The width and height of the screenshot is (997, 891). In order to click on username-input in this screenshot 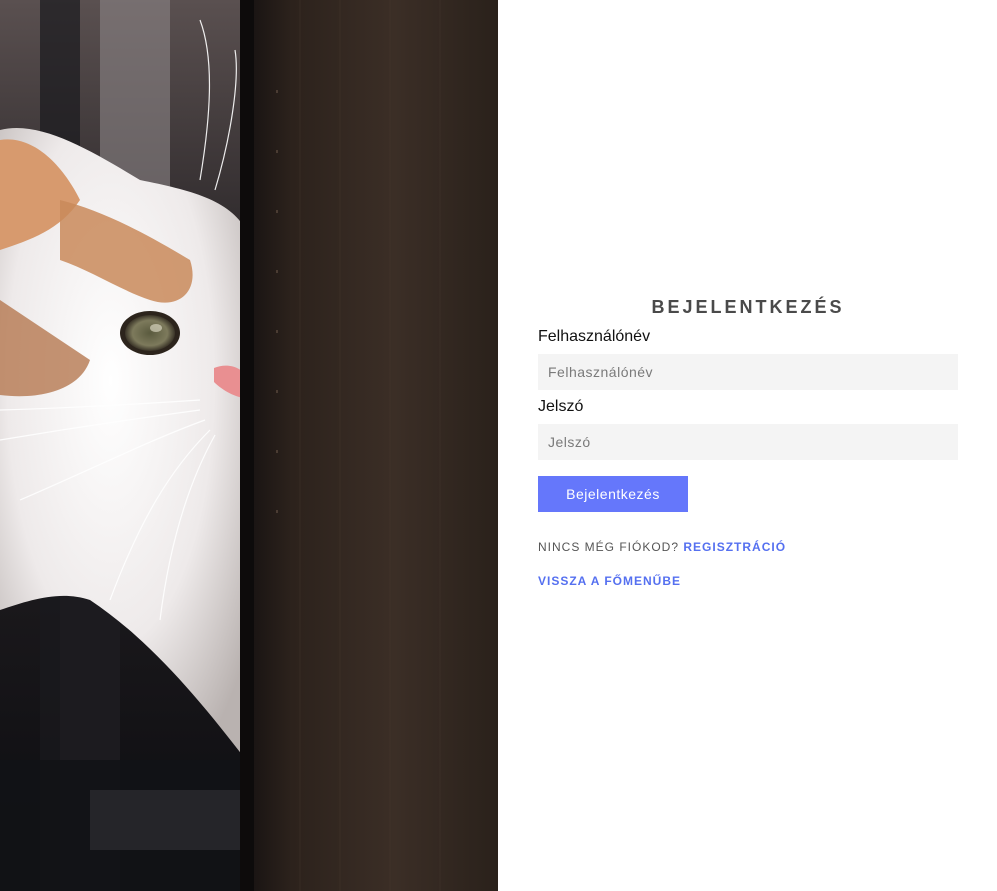, I will do `click(748, 372)`.